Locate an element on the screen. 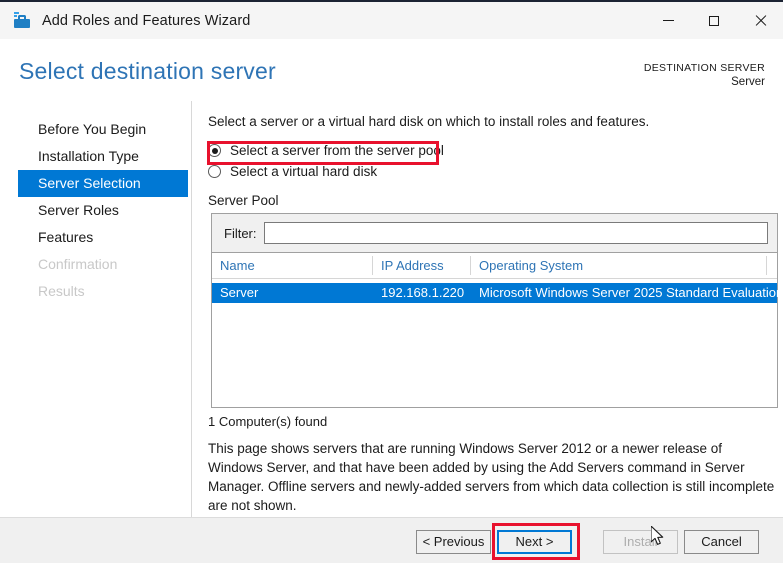  server-table-header: Name IP Address Operating System is located at coordinates (494, 266).